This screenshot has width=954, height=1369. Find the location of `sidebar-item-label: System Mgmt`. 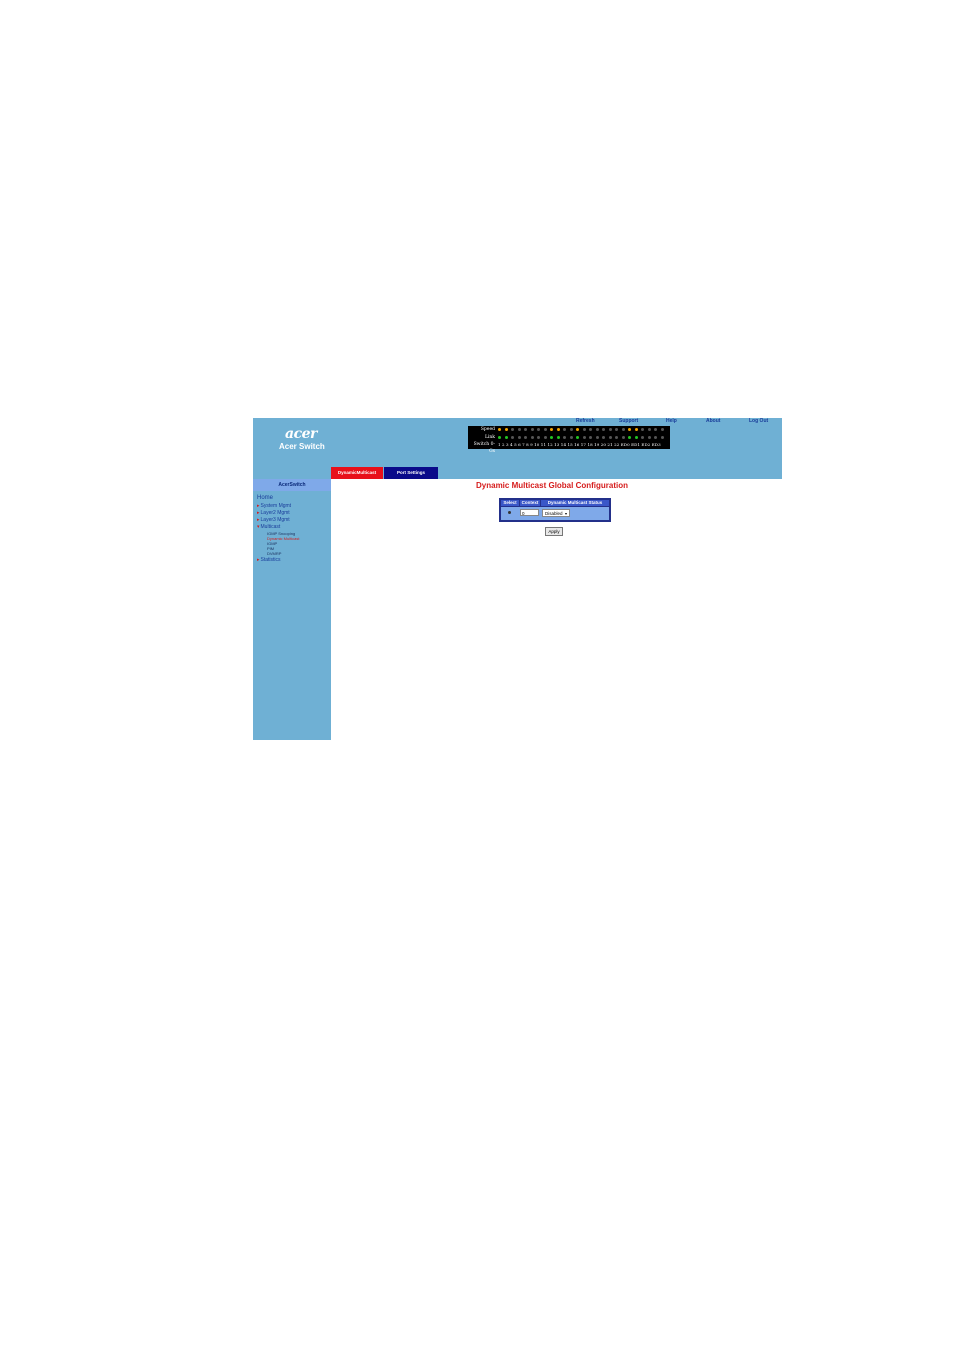

sidebar-item-label: System Mgmt is located at coordinates (276, 506).